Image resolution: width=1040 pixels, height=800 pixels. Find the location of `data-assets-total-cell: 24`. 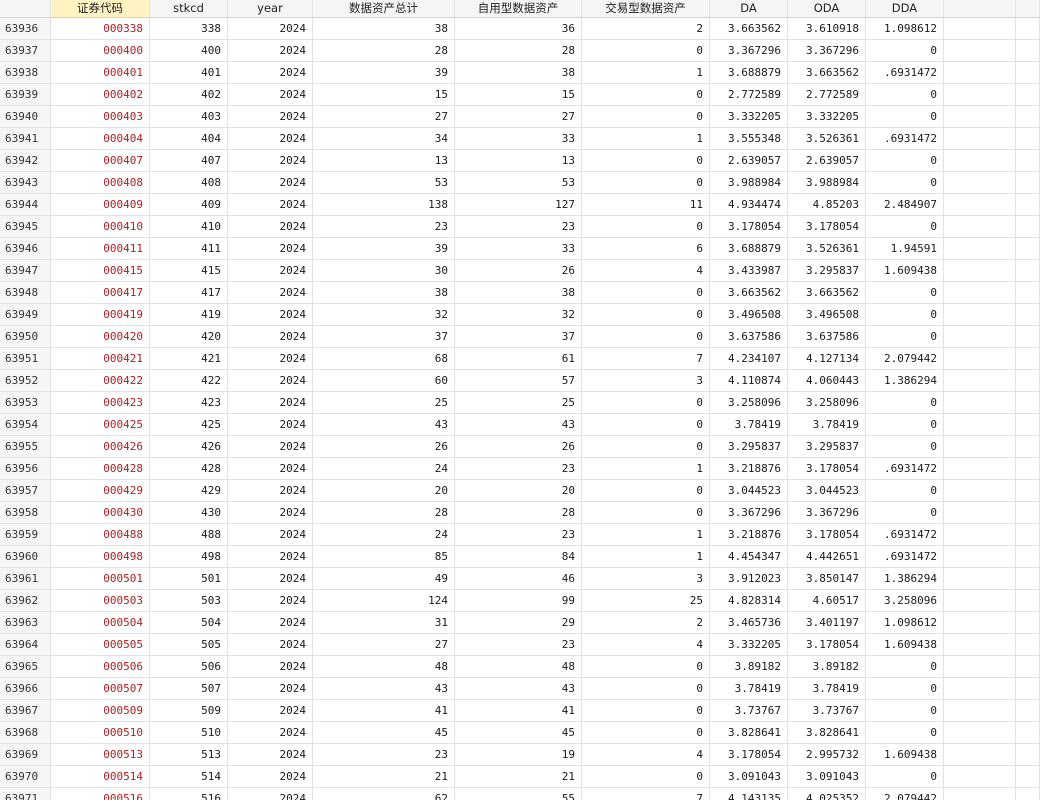

data-assets-total-cell: 24 is located at coordinates (384, 469).